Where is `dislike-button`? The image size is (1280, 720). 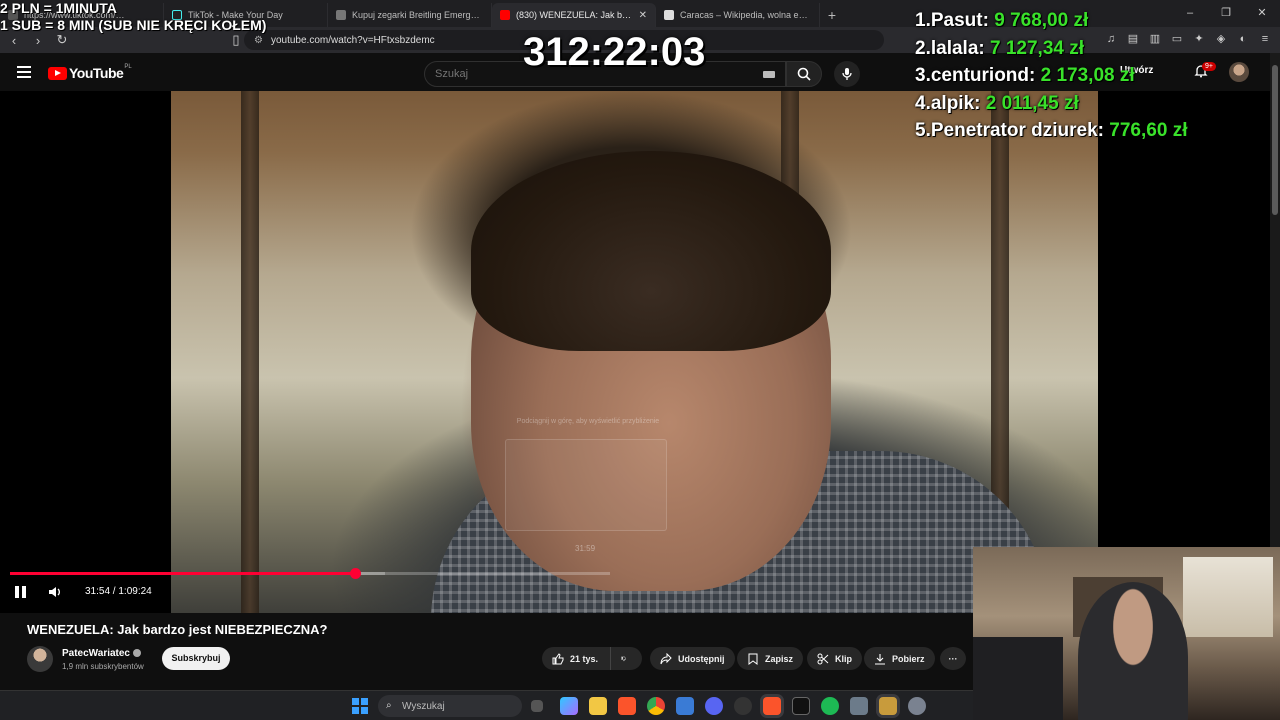 dislike-button is located at coordinates (626, 658).